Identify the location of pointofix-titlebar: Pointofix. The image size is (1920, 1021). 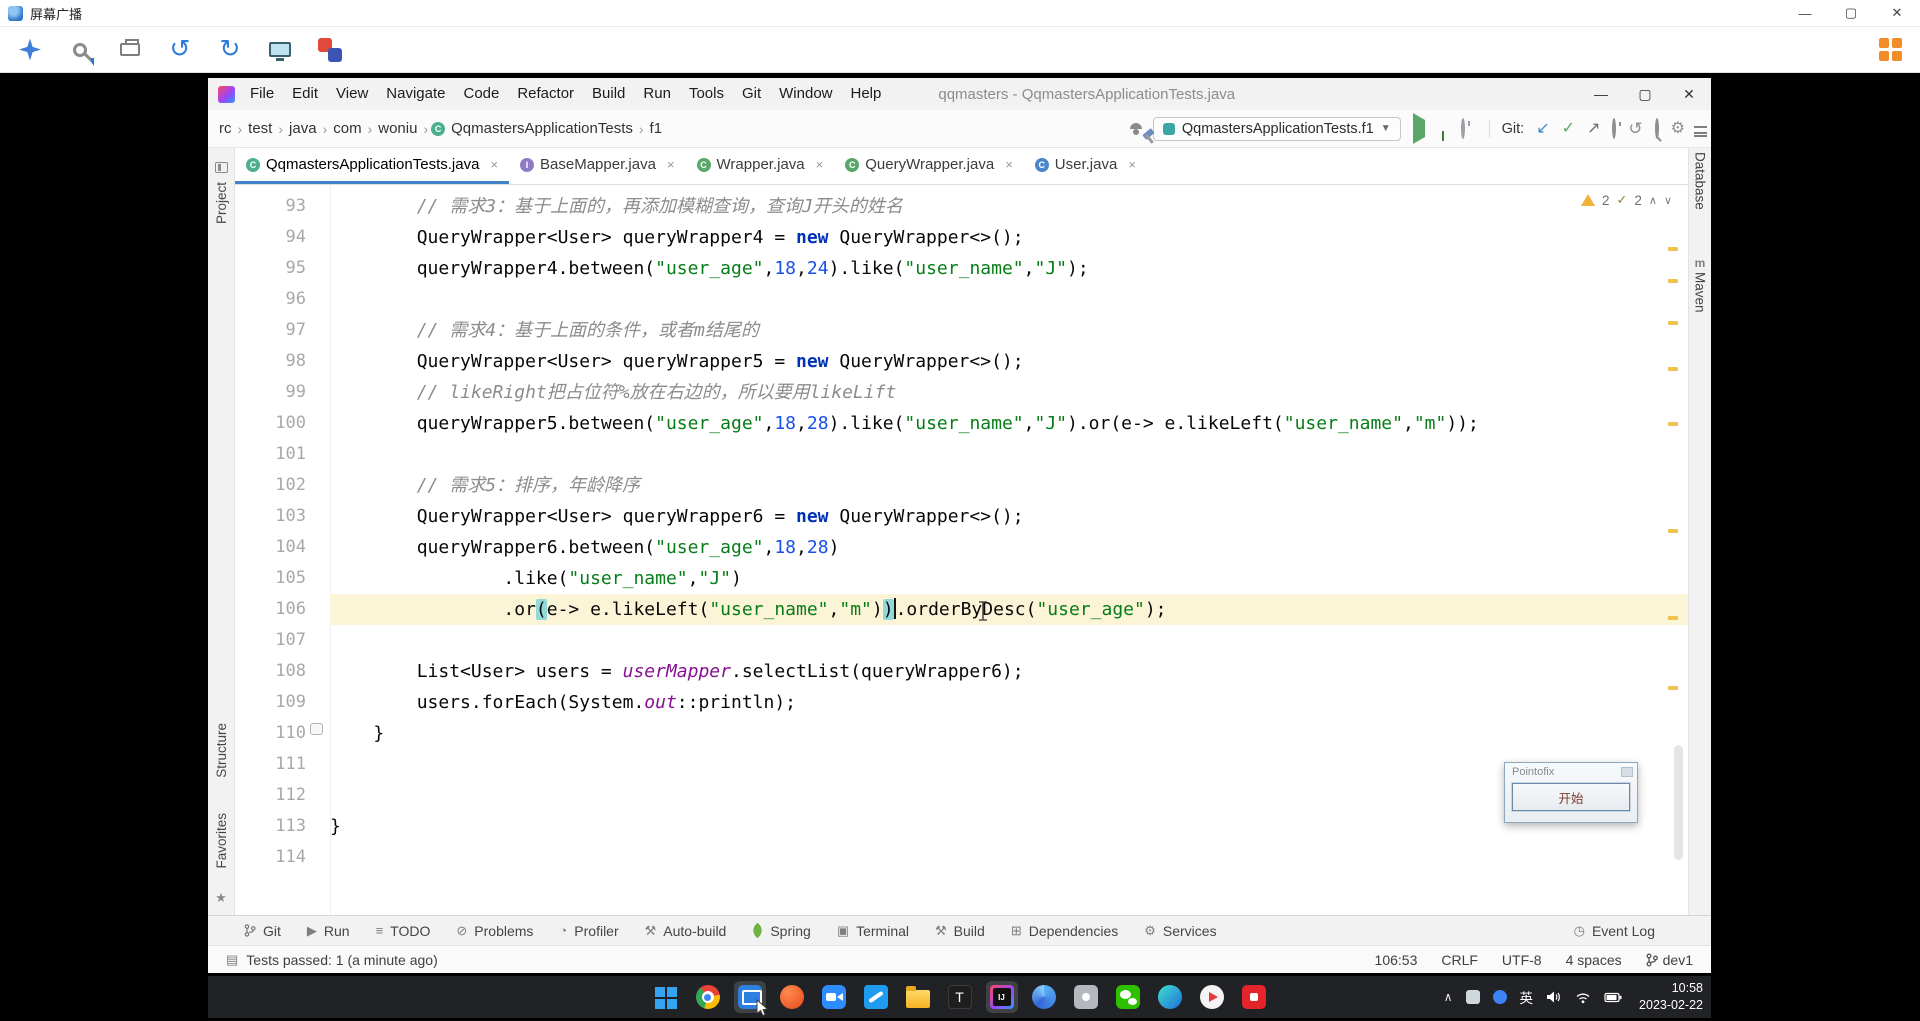
(1571, 771).